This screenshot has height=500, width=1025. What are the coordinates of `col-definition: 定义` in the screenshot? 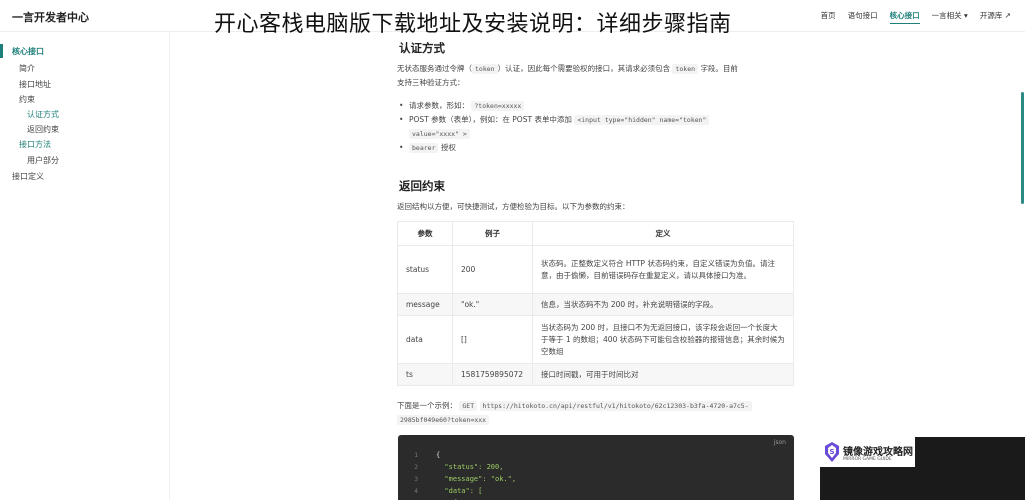 It's located at (663, 233).